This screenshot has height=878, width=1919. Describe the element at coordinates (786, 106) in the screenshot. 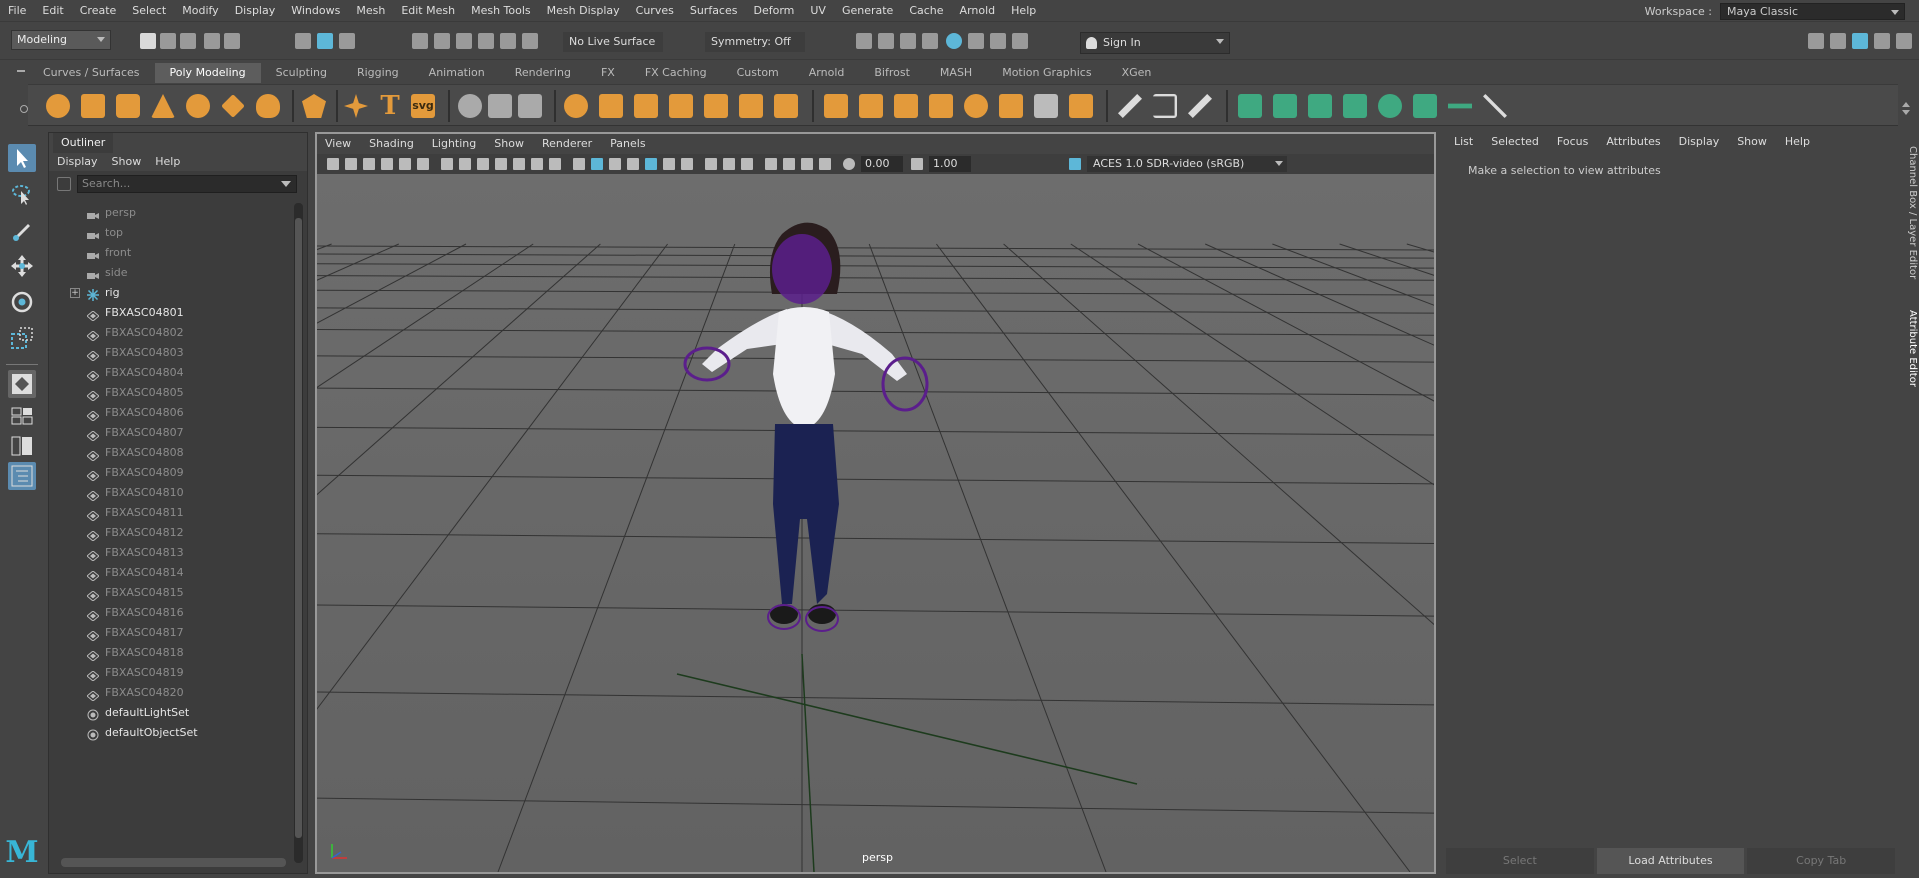

I see `reduce-icon` at that location.